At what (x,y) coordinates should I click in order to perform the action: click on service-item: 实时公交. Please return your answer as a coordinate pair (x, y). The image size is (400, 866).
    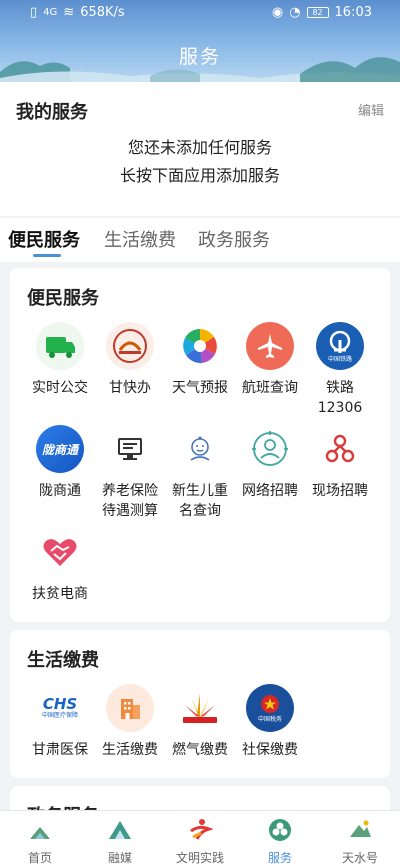
    Looking at the image, I should click on (60, 360).